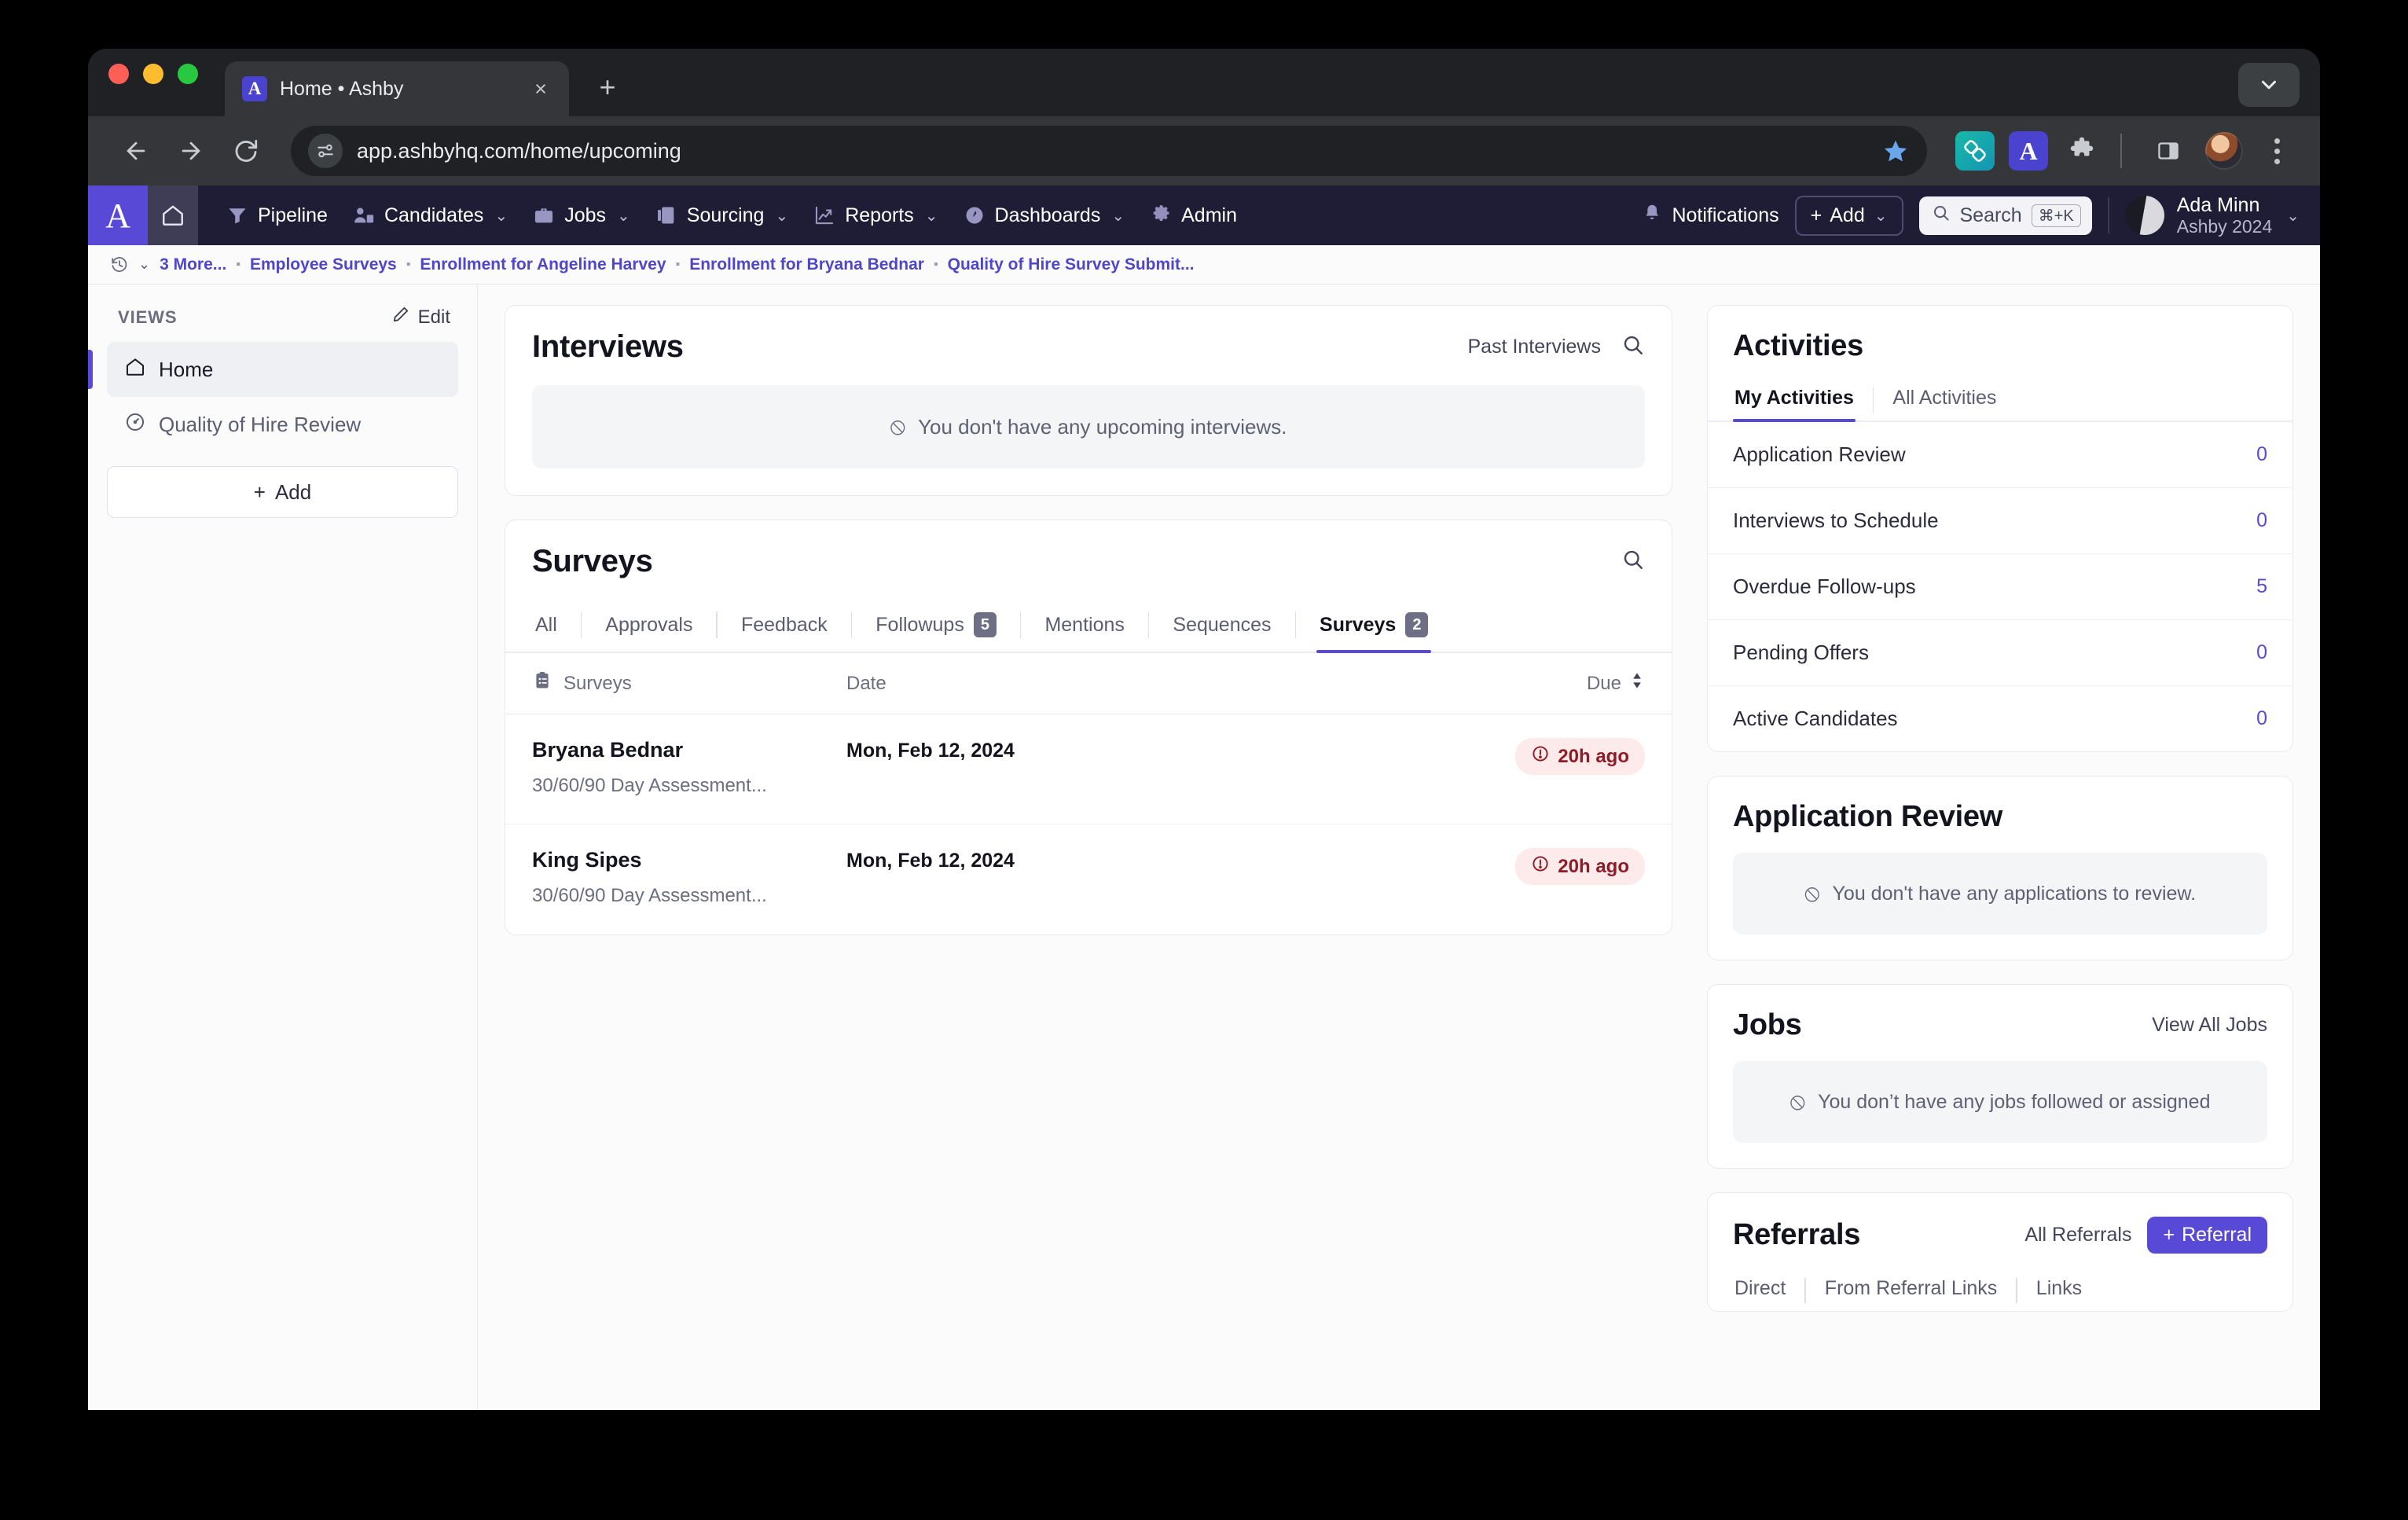 This screenshot has height=1520, width=2408. What do you see at coordinates (1975, 151) in the screenshot?
I see `extension-bitwarden-icon` at bounding box center [1975, 151].